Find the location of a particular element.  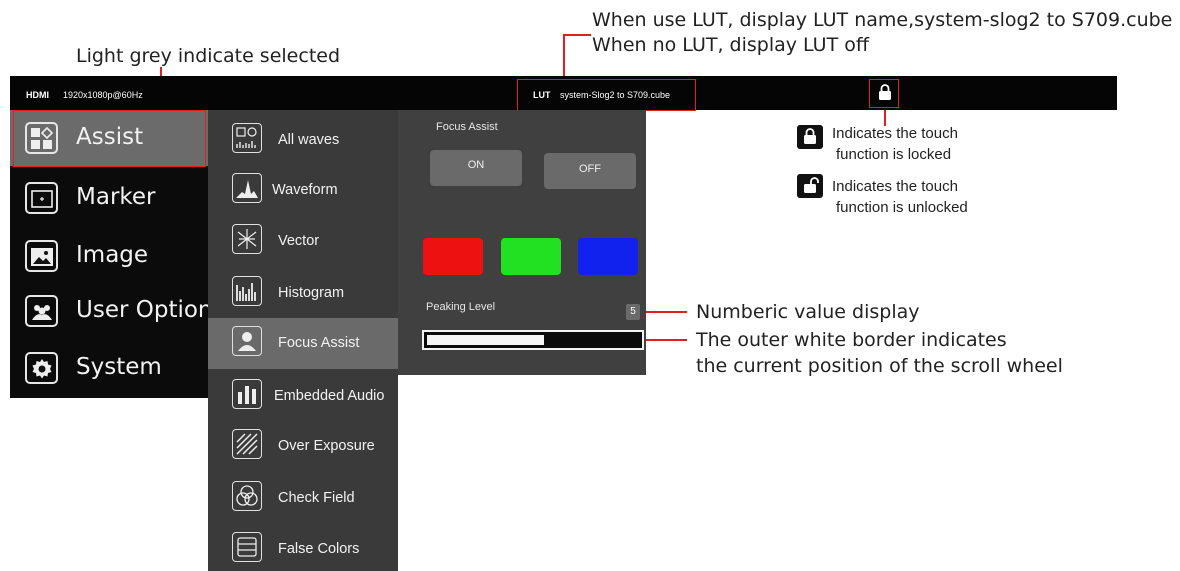

vector-icon is located at coordinates (247, 239).